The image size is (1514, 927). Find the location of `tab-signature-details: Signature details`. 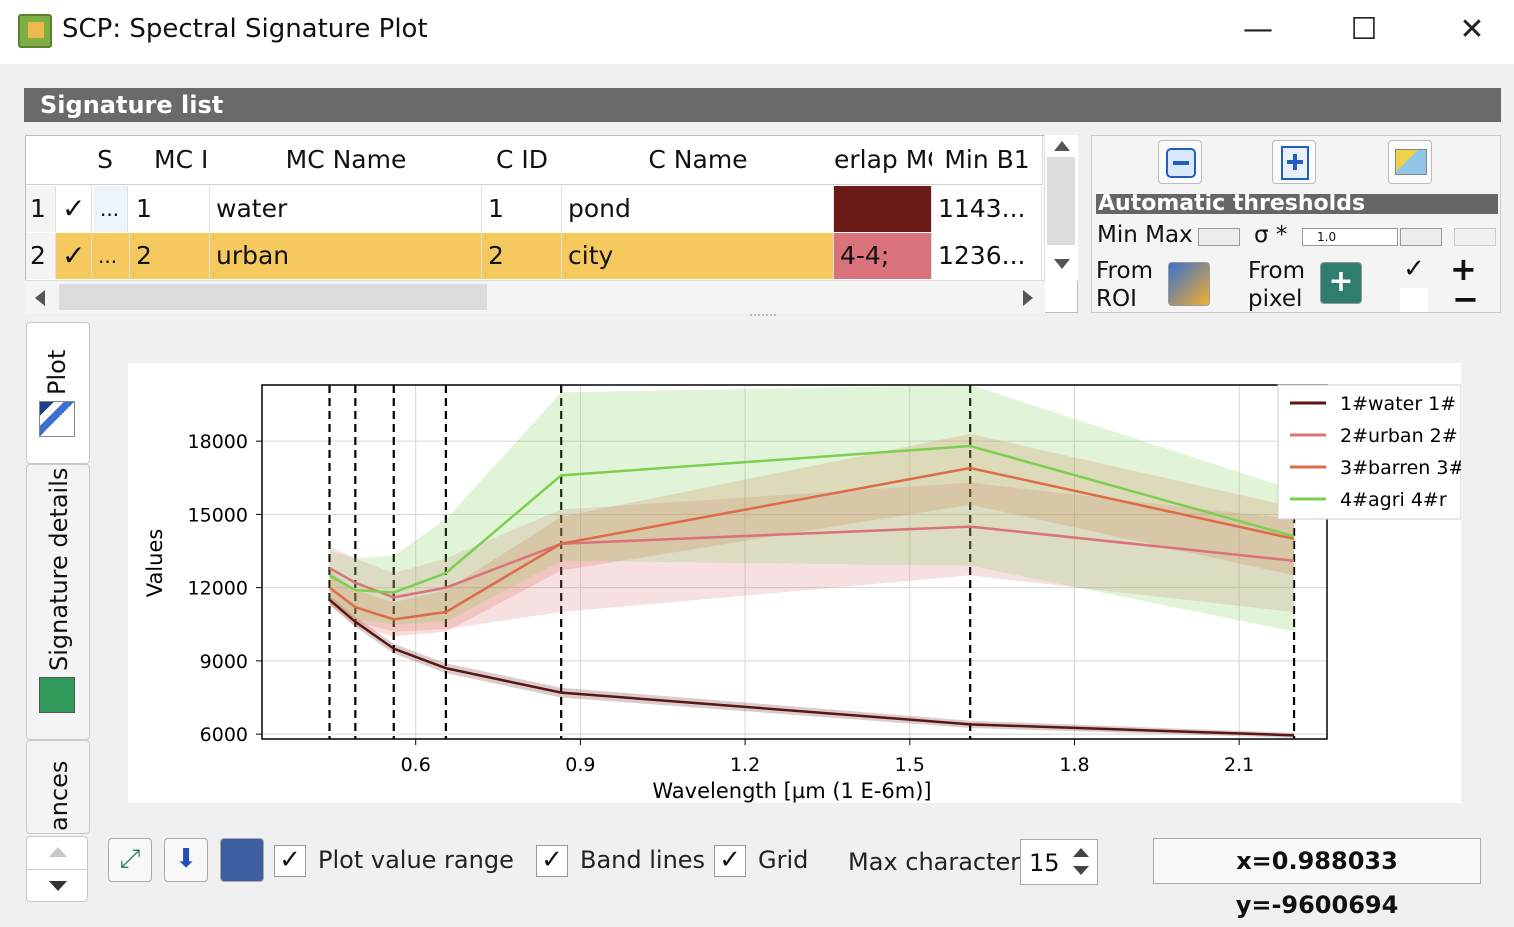

tab-signature-details: Signature details is located at coordinates (58, 602).